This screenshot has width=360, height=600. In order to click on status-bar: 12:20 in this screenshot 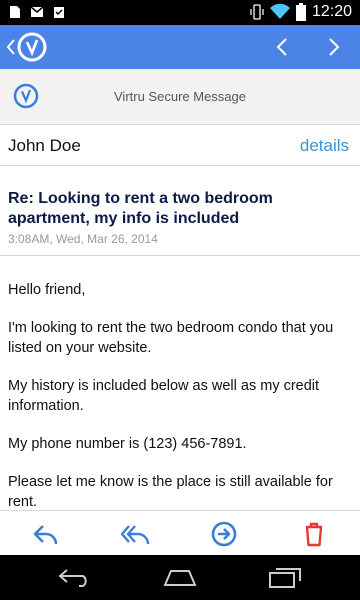, I will do `click(180, 12)`.